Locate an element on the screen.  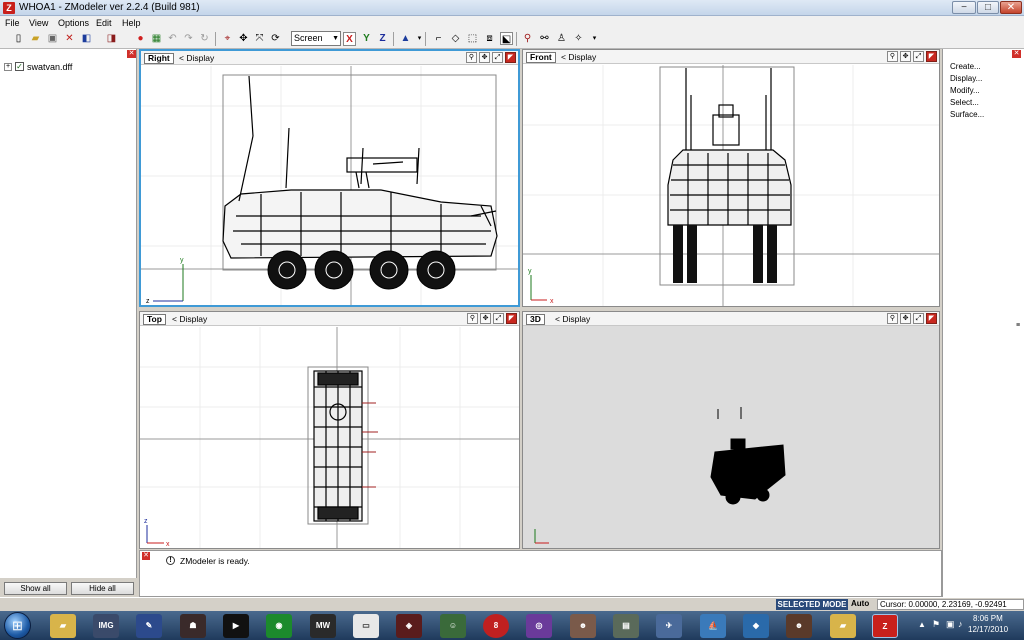
viewport-top: Top < Display ⚲ ✥ ⤢ ◤ z x is located at coordinates (329, 430).